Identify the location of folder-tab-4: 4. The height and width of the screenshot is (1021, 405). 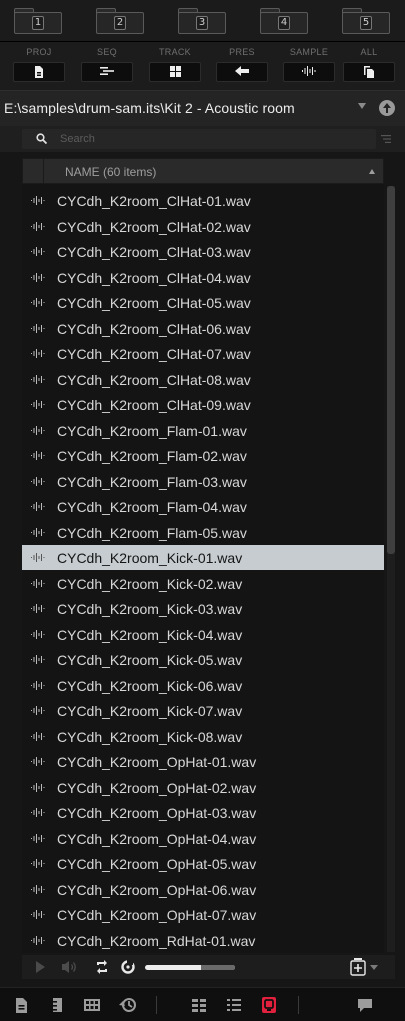
(284, 21).